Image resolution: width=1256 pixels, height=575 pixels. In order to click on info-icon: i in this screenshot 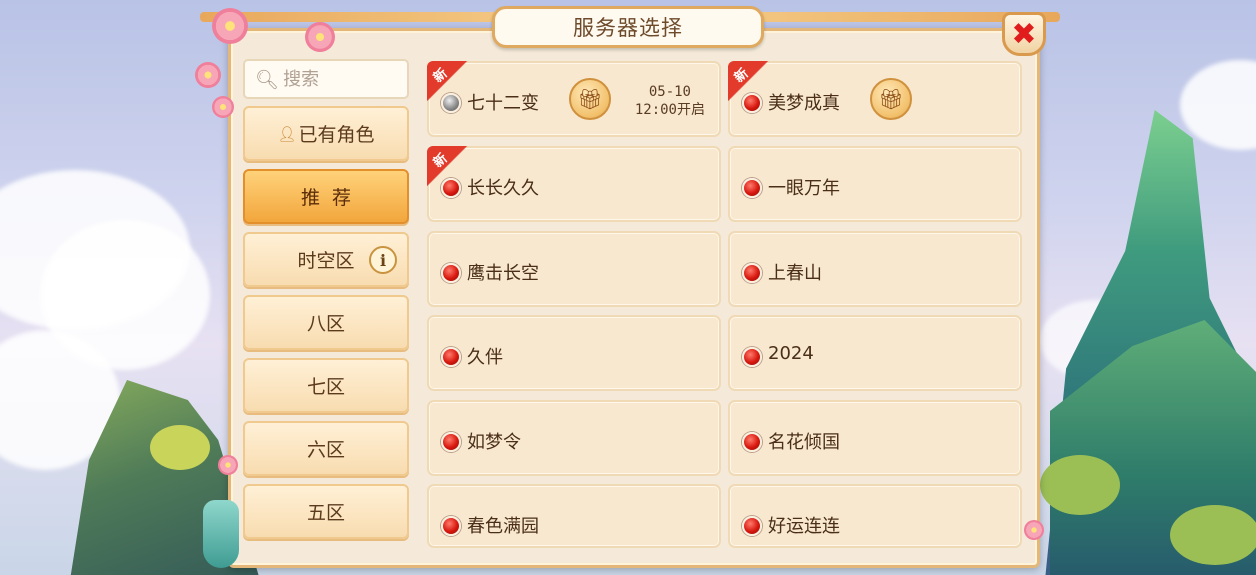, I will do `click(383, 260)`.